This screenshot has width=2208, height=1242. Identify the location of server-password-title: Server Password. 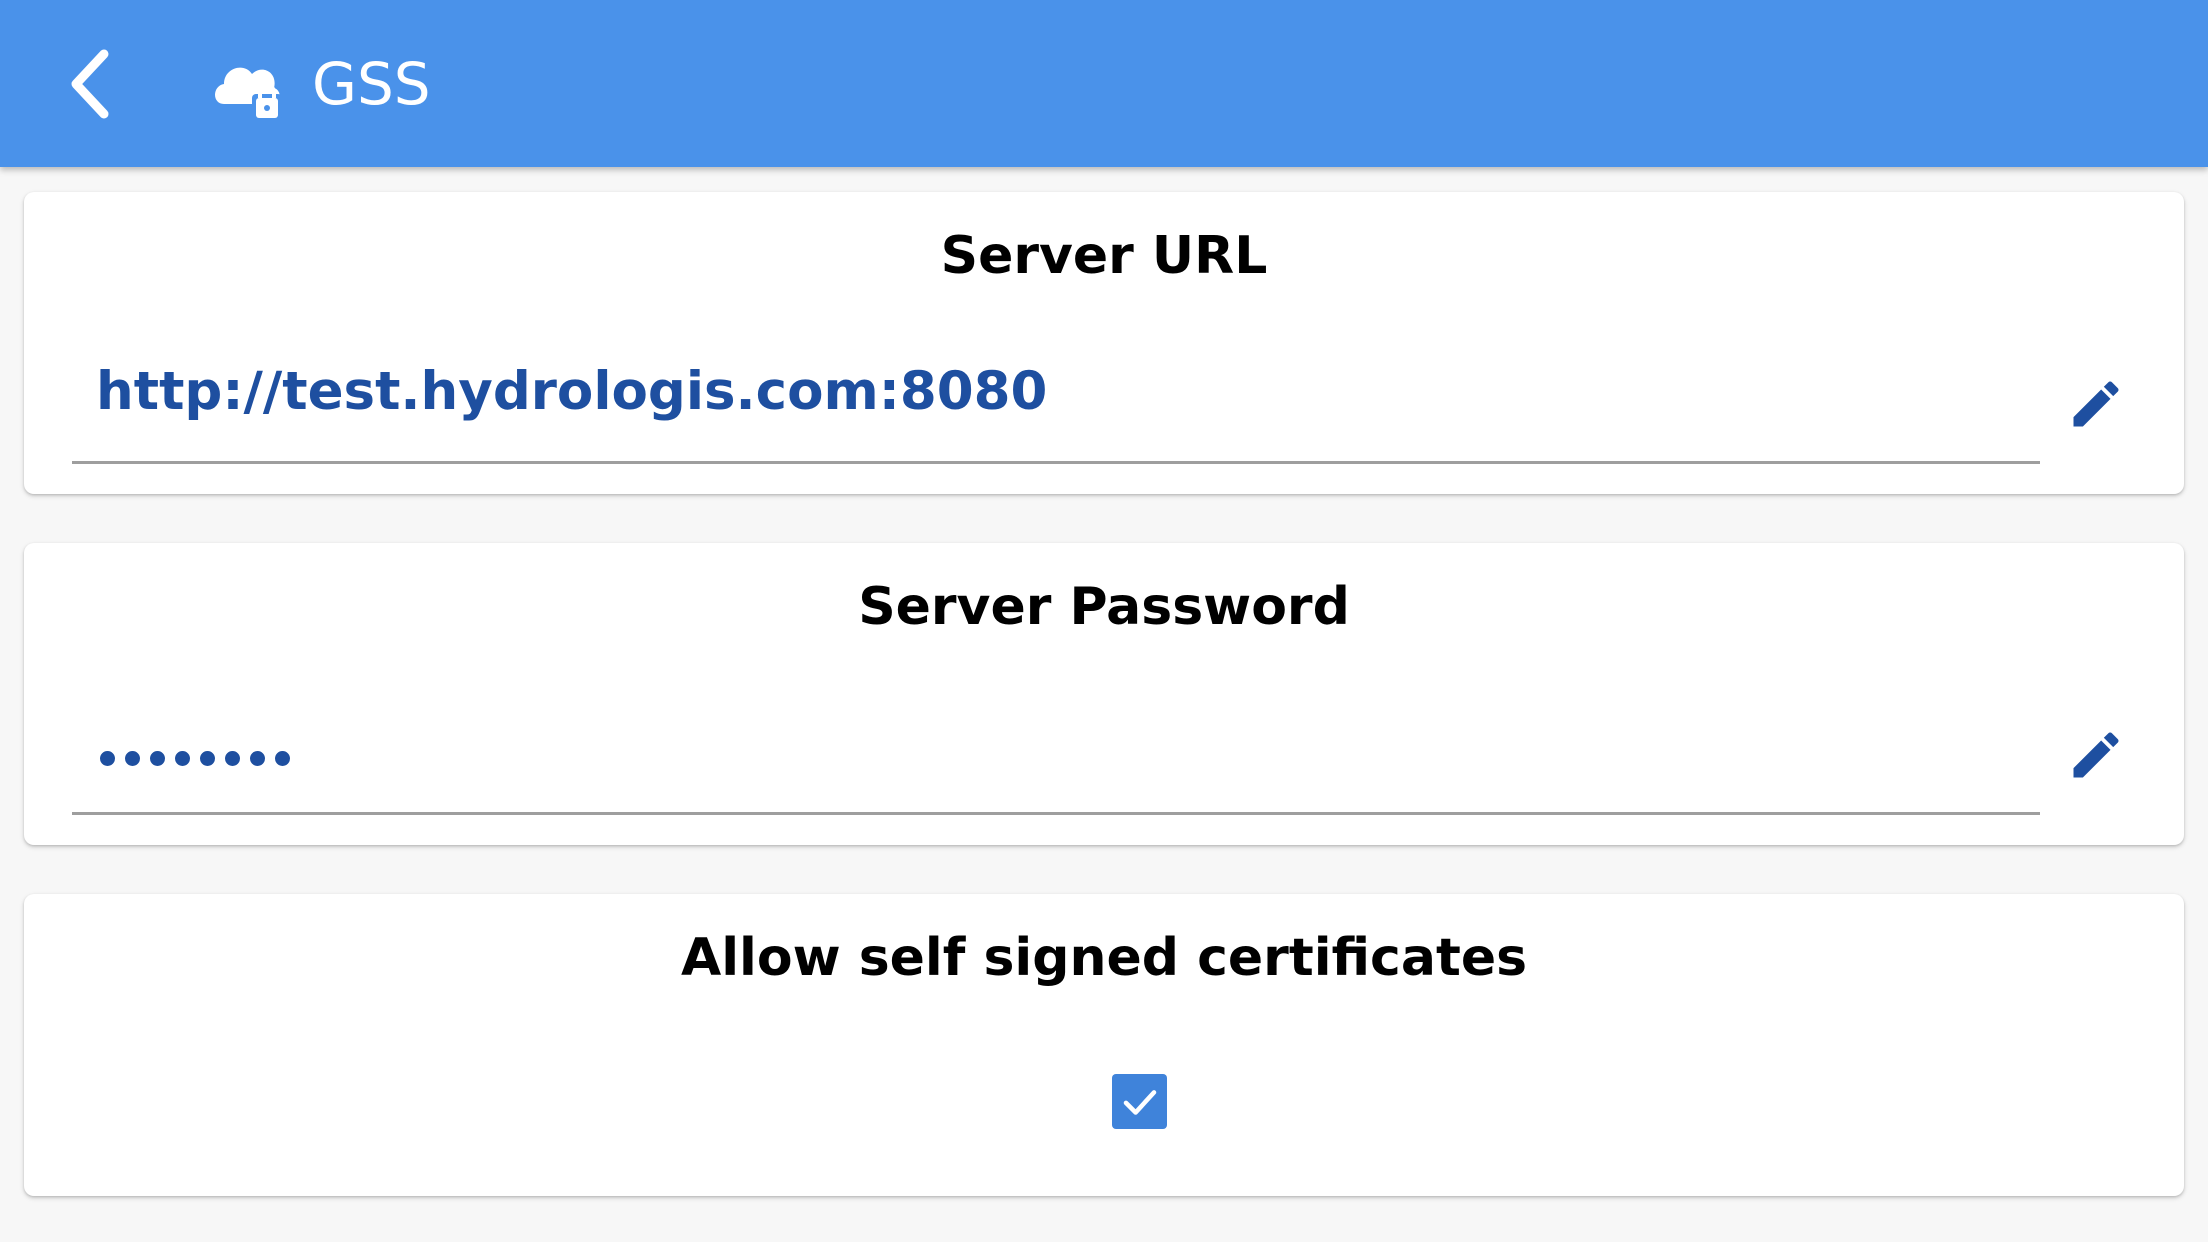
(1104, 607).